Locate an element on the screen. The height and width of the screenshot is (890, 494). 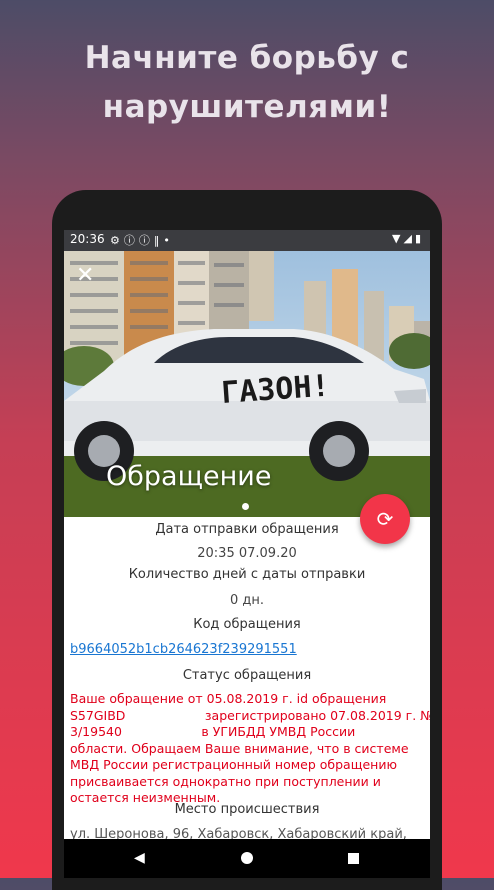
status-line: 3/19540 в УГИБДД УМВД России is located at coordinates (213, 731).